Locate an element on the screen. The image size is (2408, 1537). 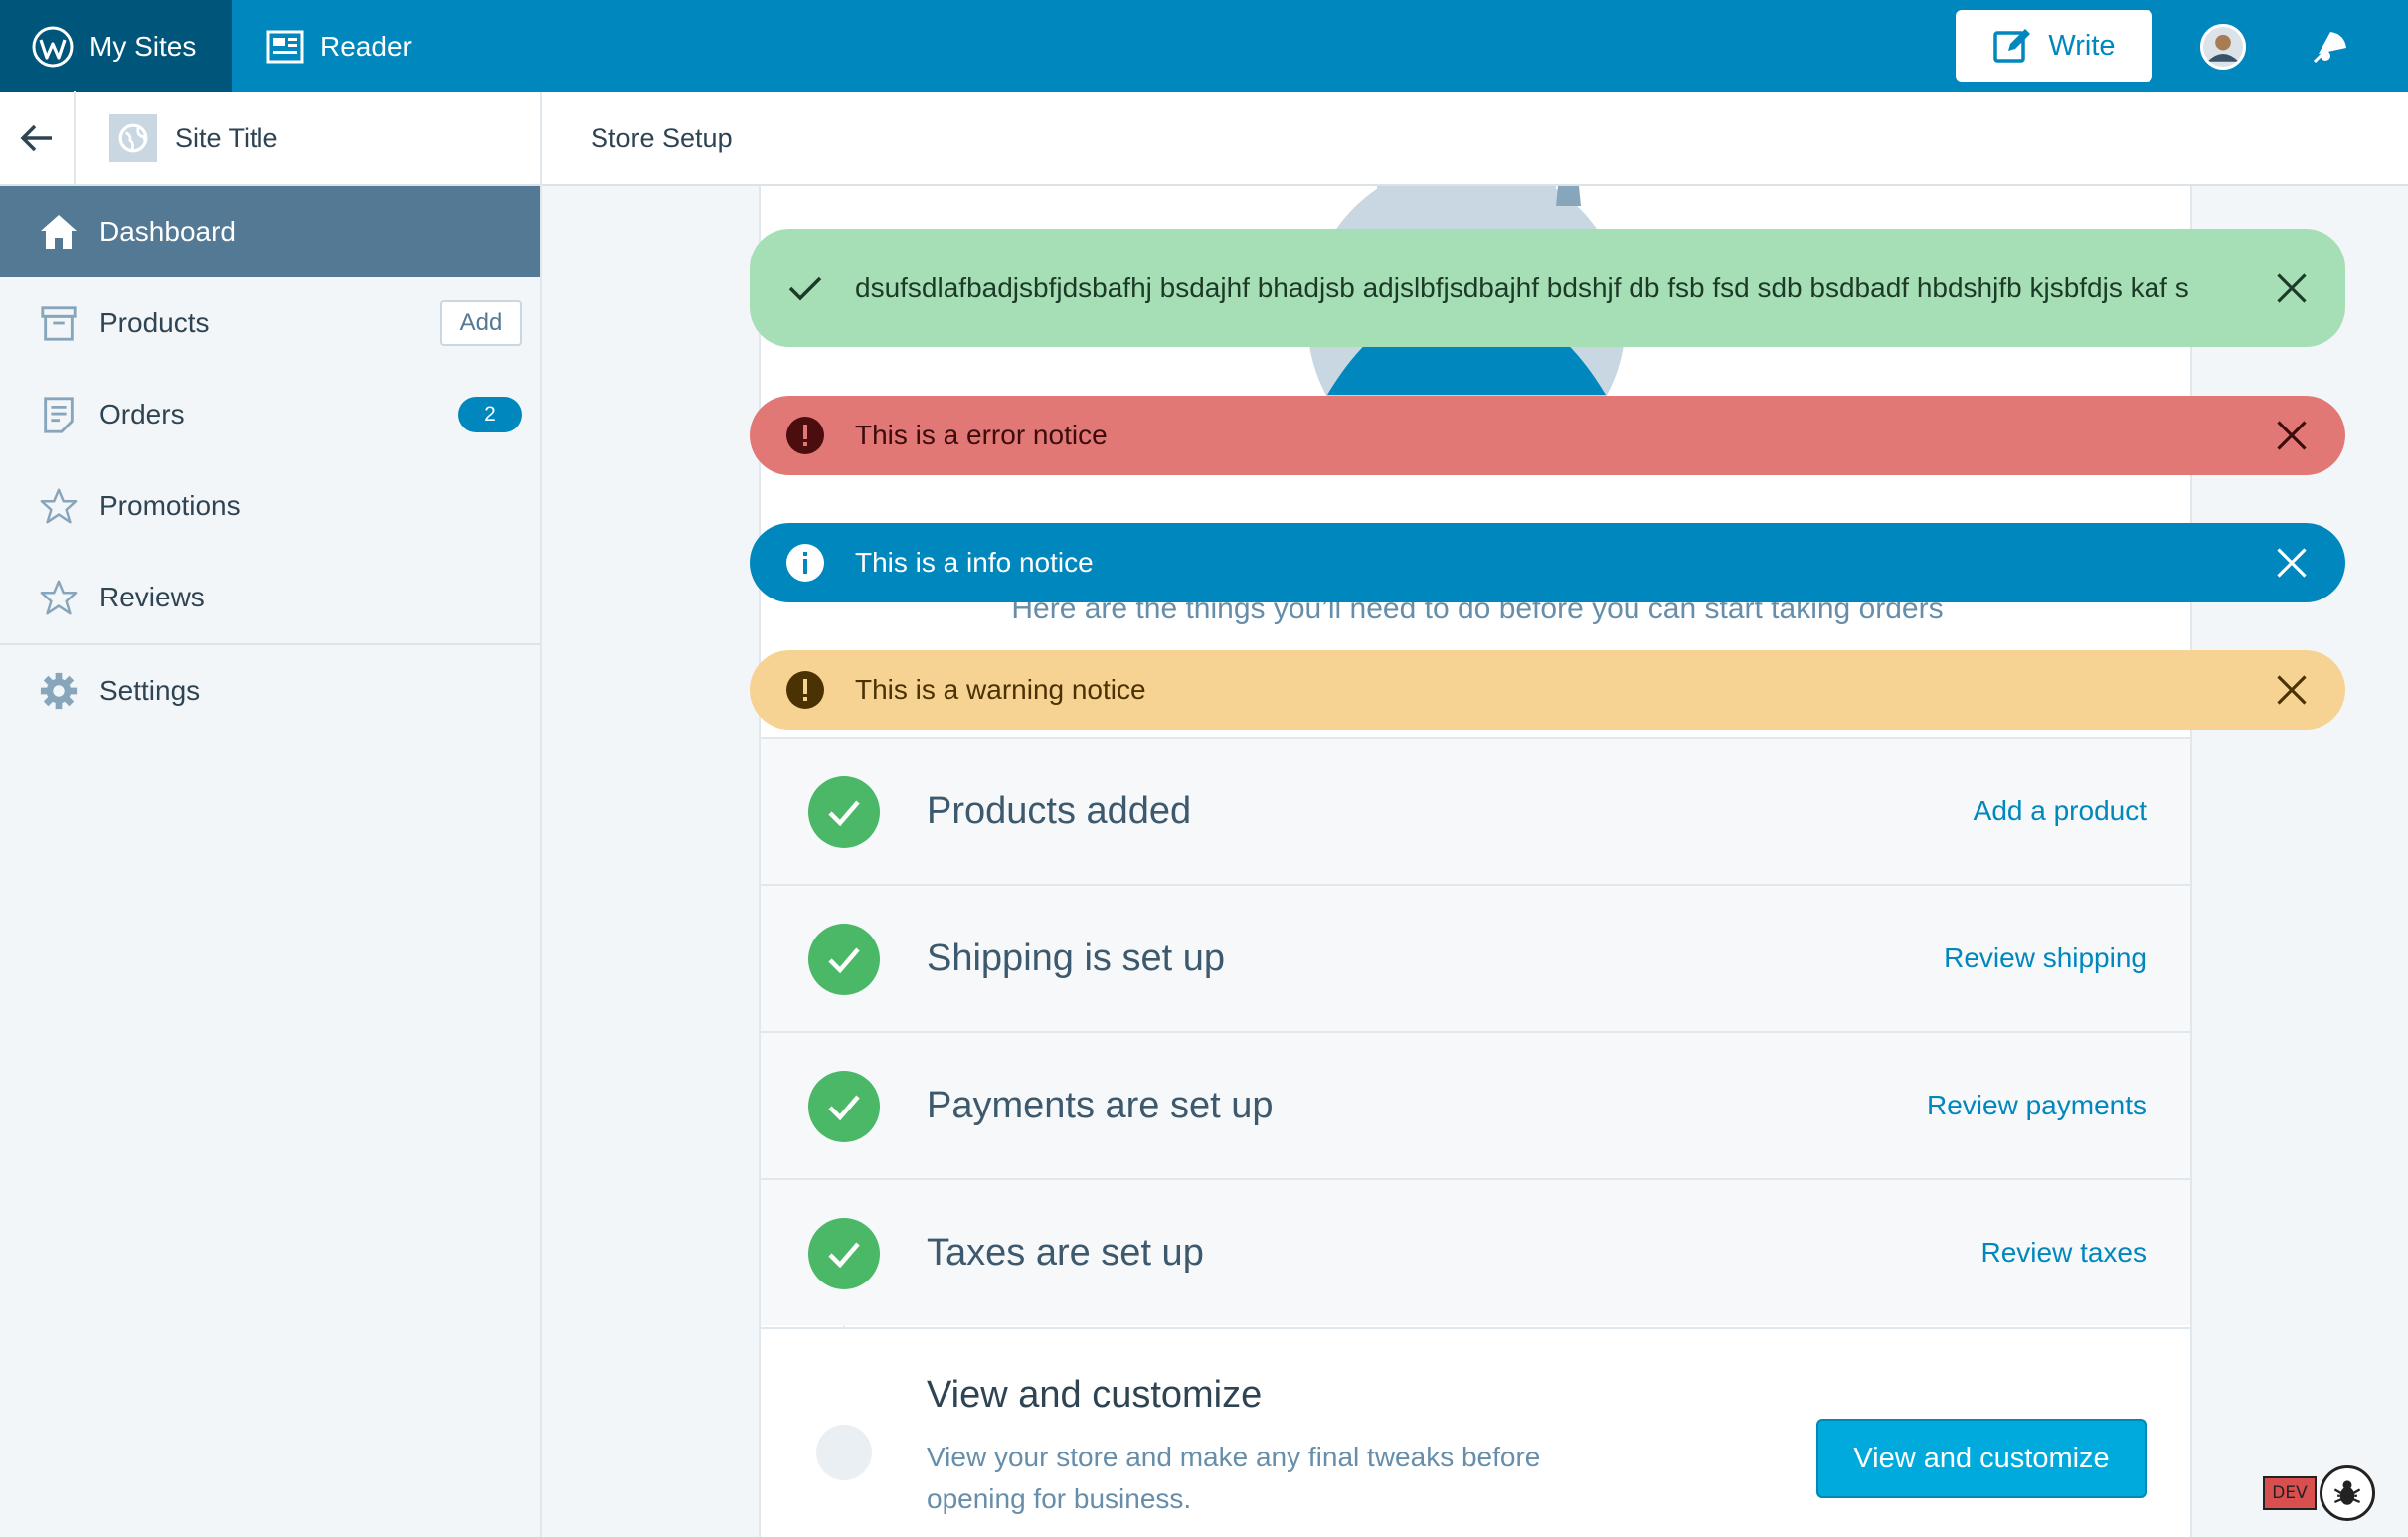
sidebar-item-label: Products is located at coordinates (154, 323).